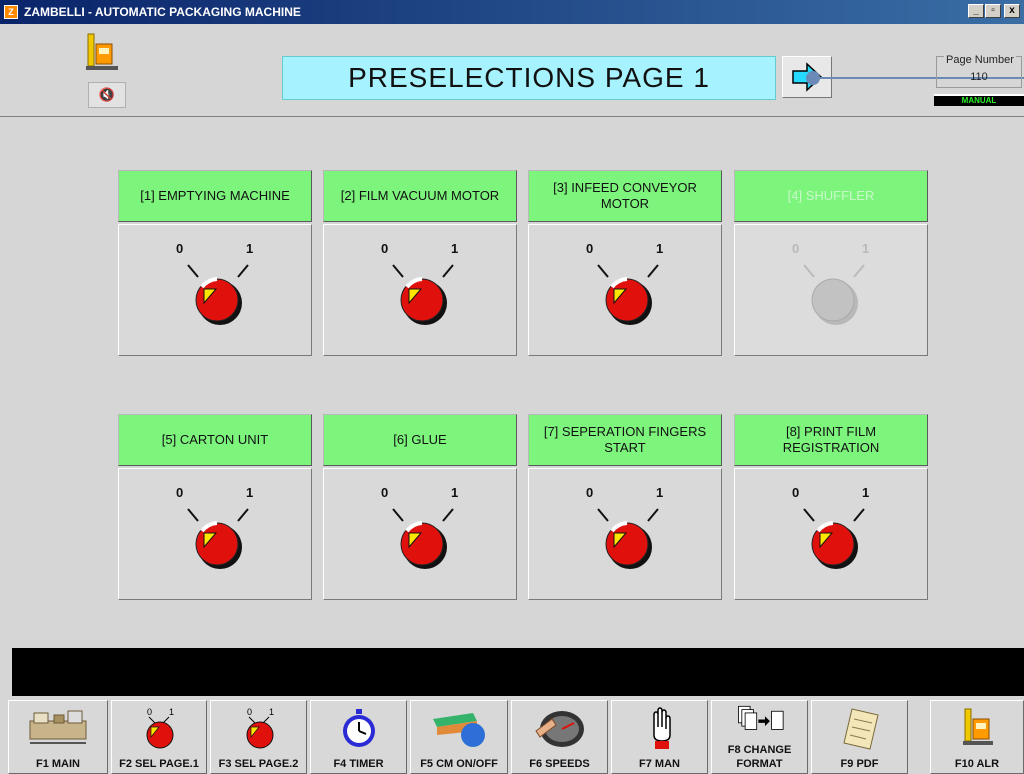 The width and height of the screenshot is (1024, 774). Describe the element at coordinates (358, 764) in the screenshot. I see `f4-label: F4 TIMER` at that location.